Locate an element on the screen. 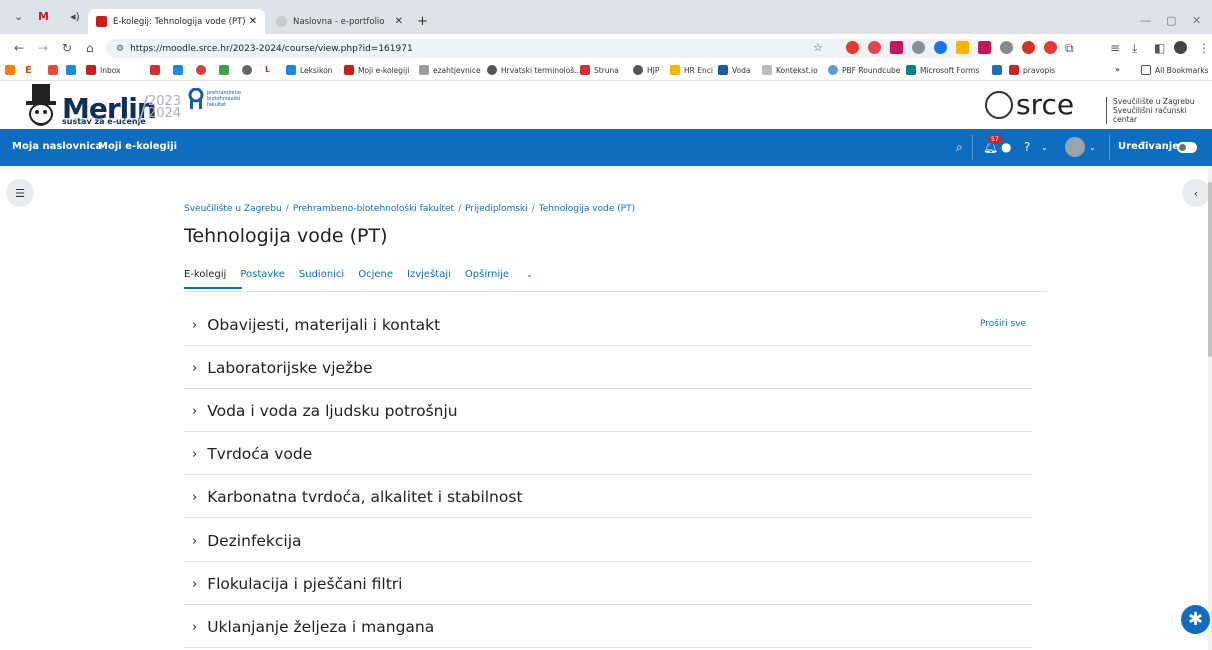 The width and height of the screenshot is (1212, 650). breadcrumb-faculty: Prehrambeno-biotehnološki fakultet is located at coordinates (373, 209).